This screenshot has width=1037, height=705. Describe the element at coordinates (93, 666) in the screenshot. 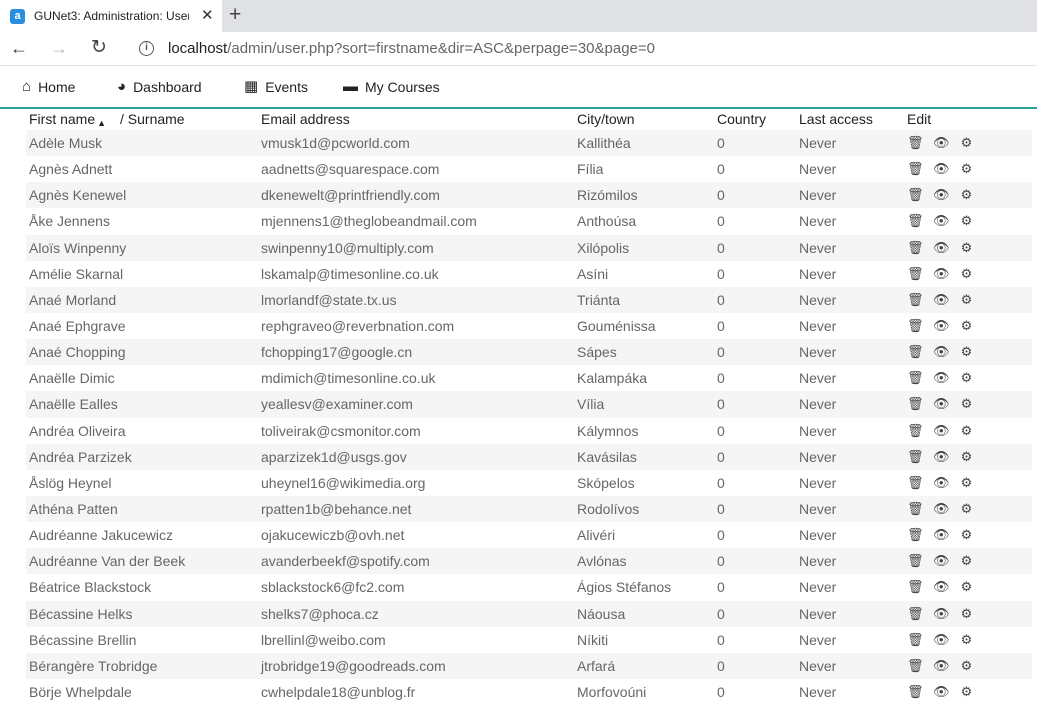

I see `user-name: Bérangère Trobridge` at that location.